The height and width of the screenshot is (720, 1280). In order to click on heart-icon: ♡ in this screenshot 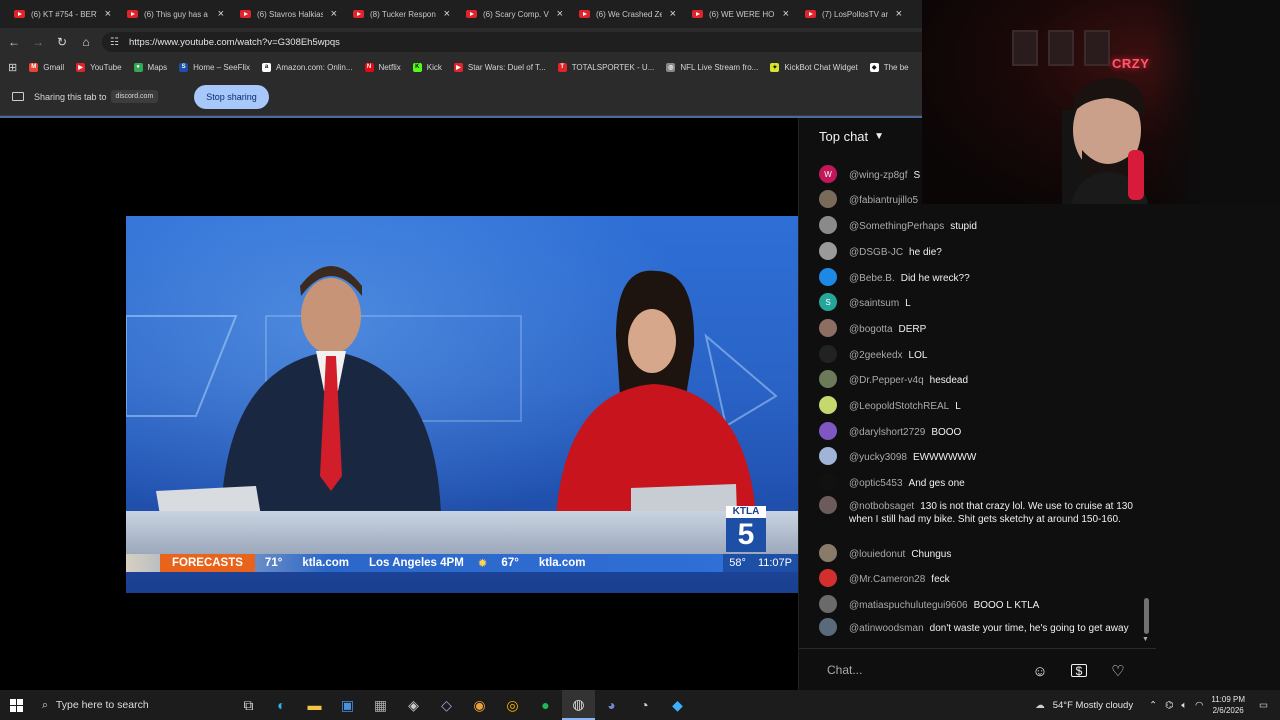, I will do `click(1118, 671)`.